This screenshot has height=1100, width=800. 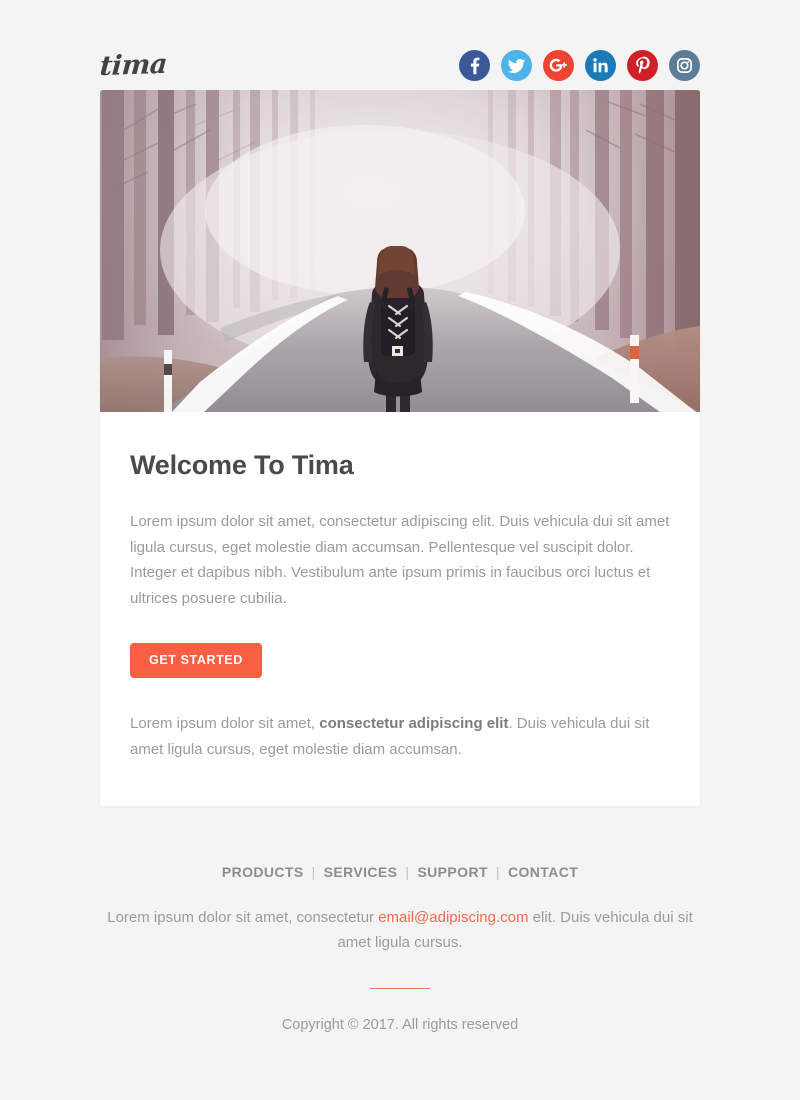 I want to click on page-title: Welcome To Tima, so click(x=242, y=465).